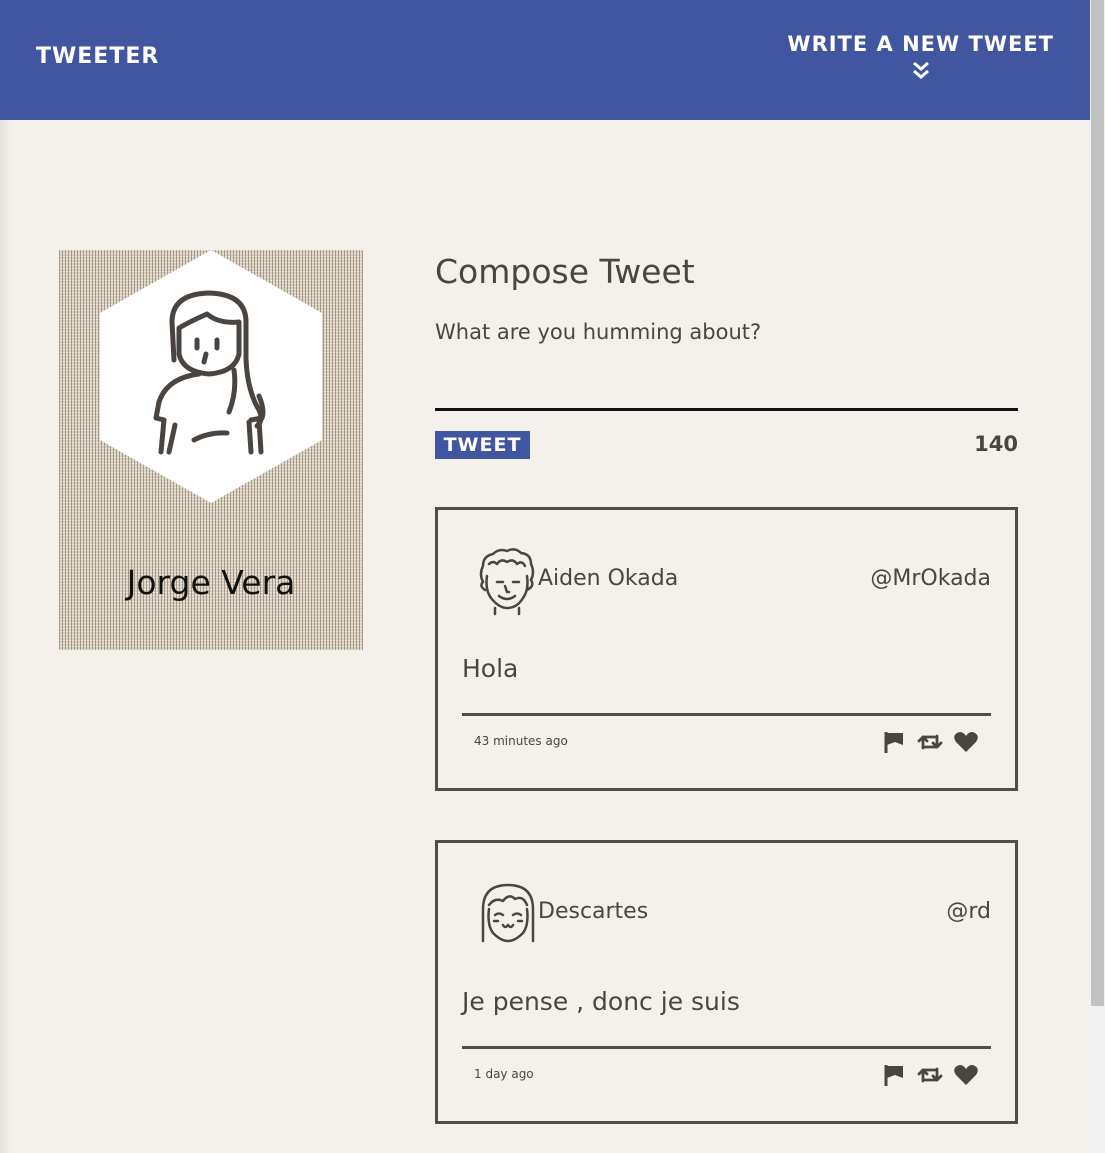 Image resolution: width=1105 pixels, height=1153 pixels. I want to click on tweet-card: Aiden Okada @MrOkada Hola 43 minutes ago, so click(726, 649).